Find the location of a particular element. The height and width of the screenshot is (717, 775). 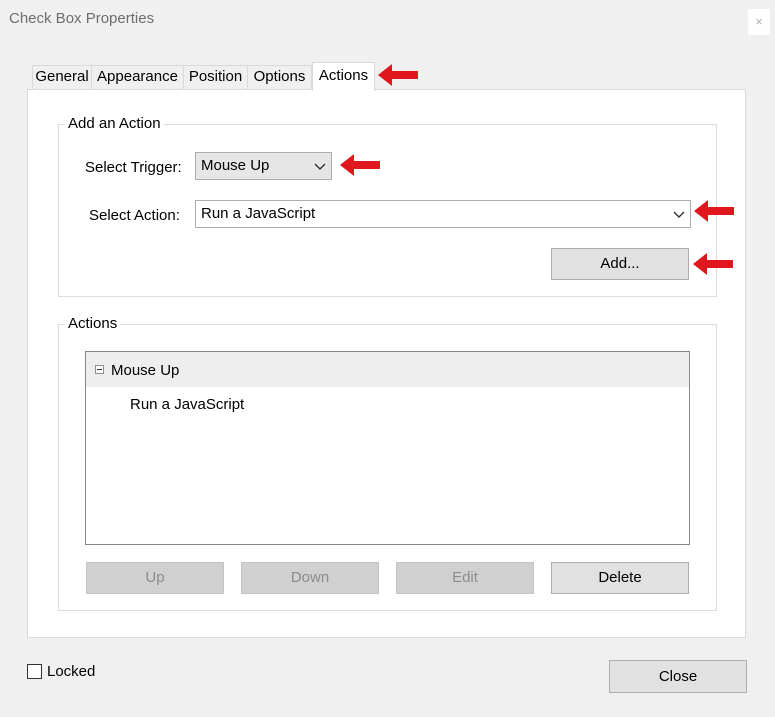

locked-label: Locked is located at coordinates (71, 671).